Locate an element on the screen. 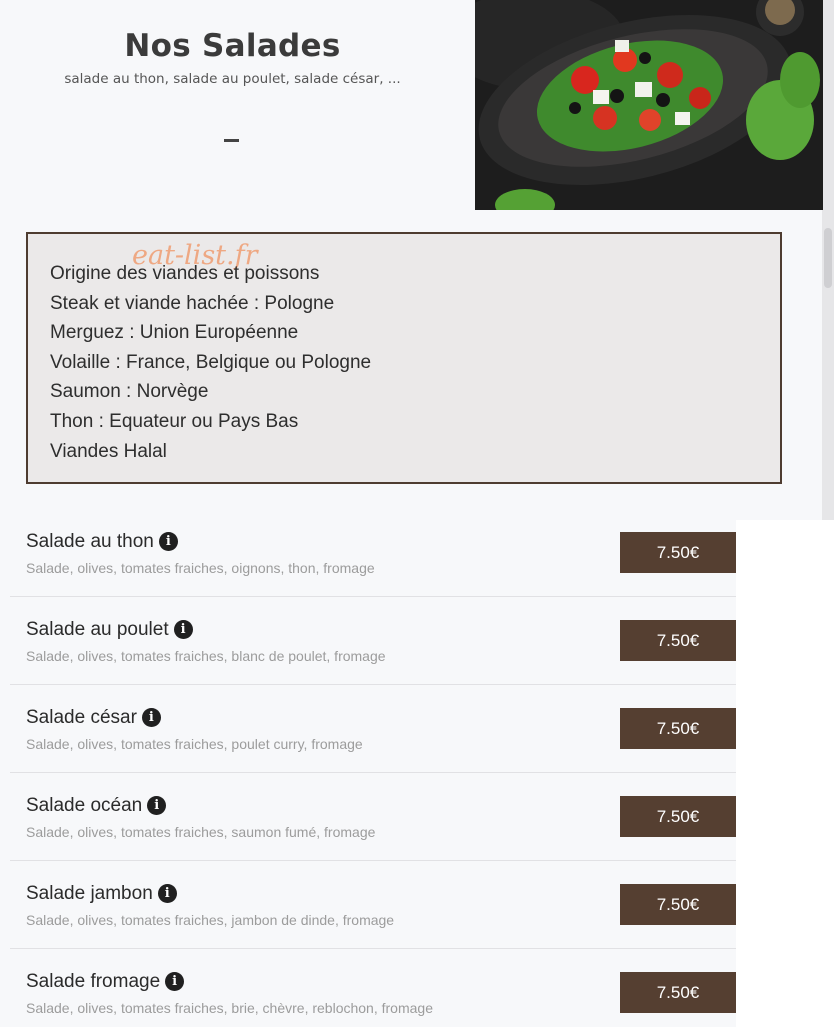 This screenshot has height=1036, width=834. item-name: Salade océan i is located at coordinates (96, 806).